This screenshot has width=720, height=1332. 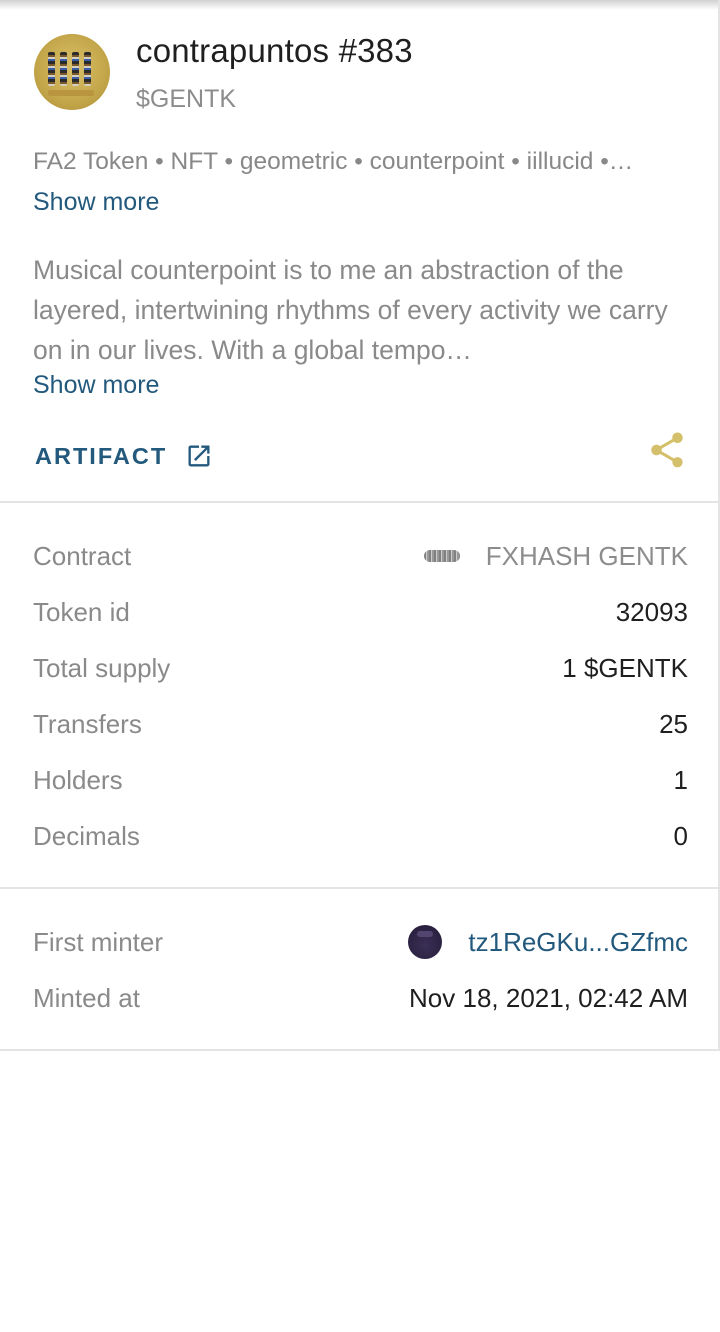 I want to click on token-titles: contrapuntos #383 $GENTK, so click(x=274, y=74).